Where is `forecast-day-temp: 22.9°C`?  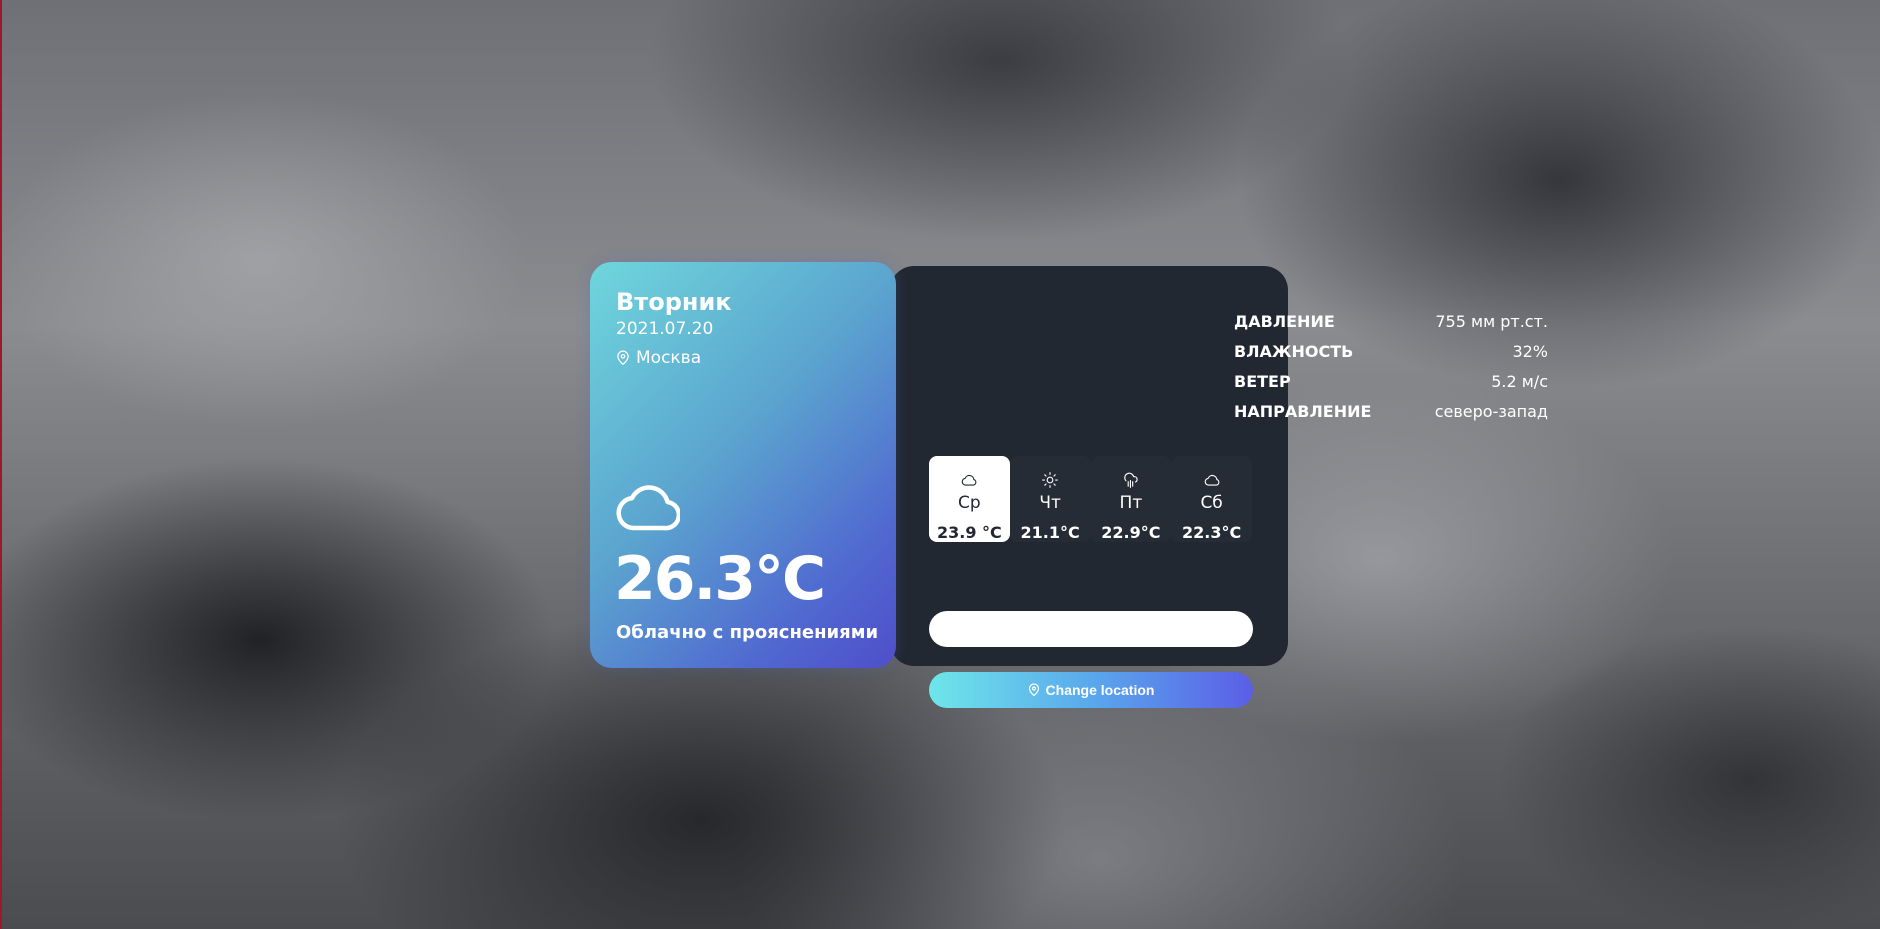
forecast-day-temp: 22.9°C is located at coordinates (1131, 532).